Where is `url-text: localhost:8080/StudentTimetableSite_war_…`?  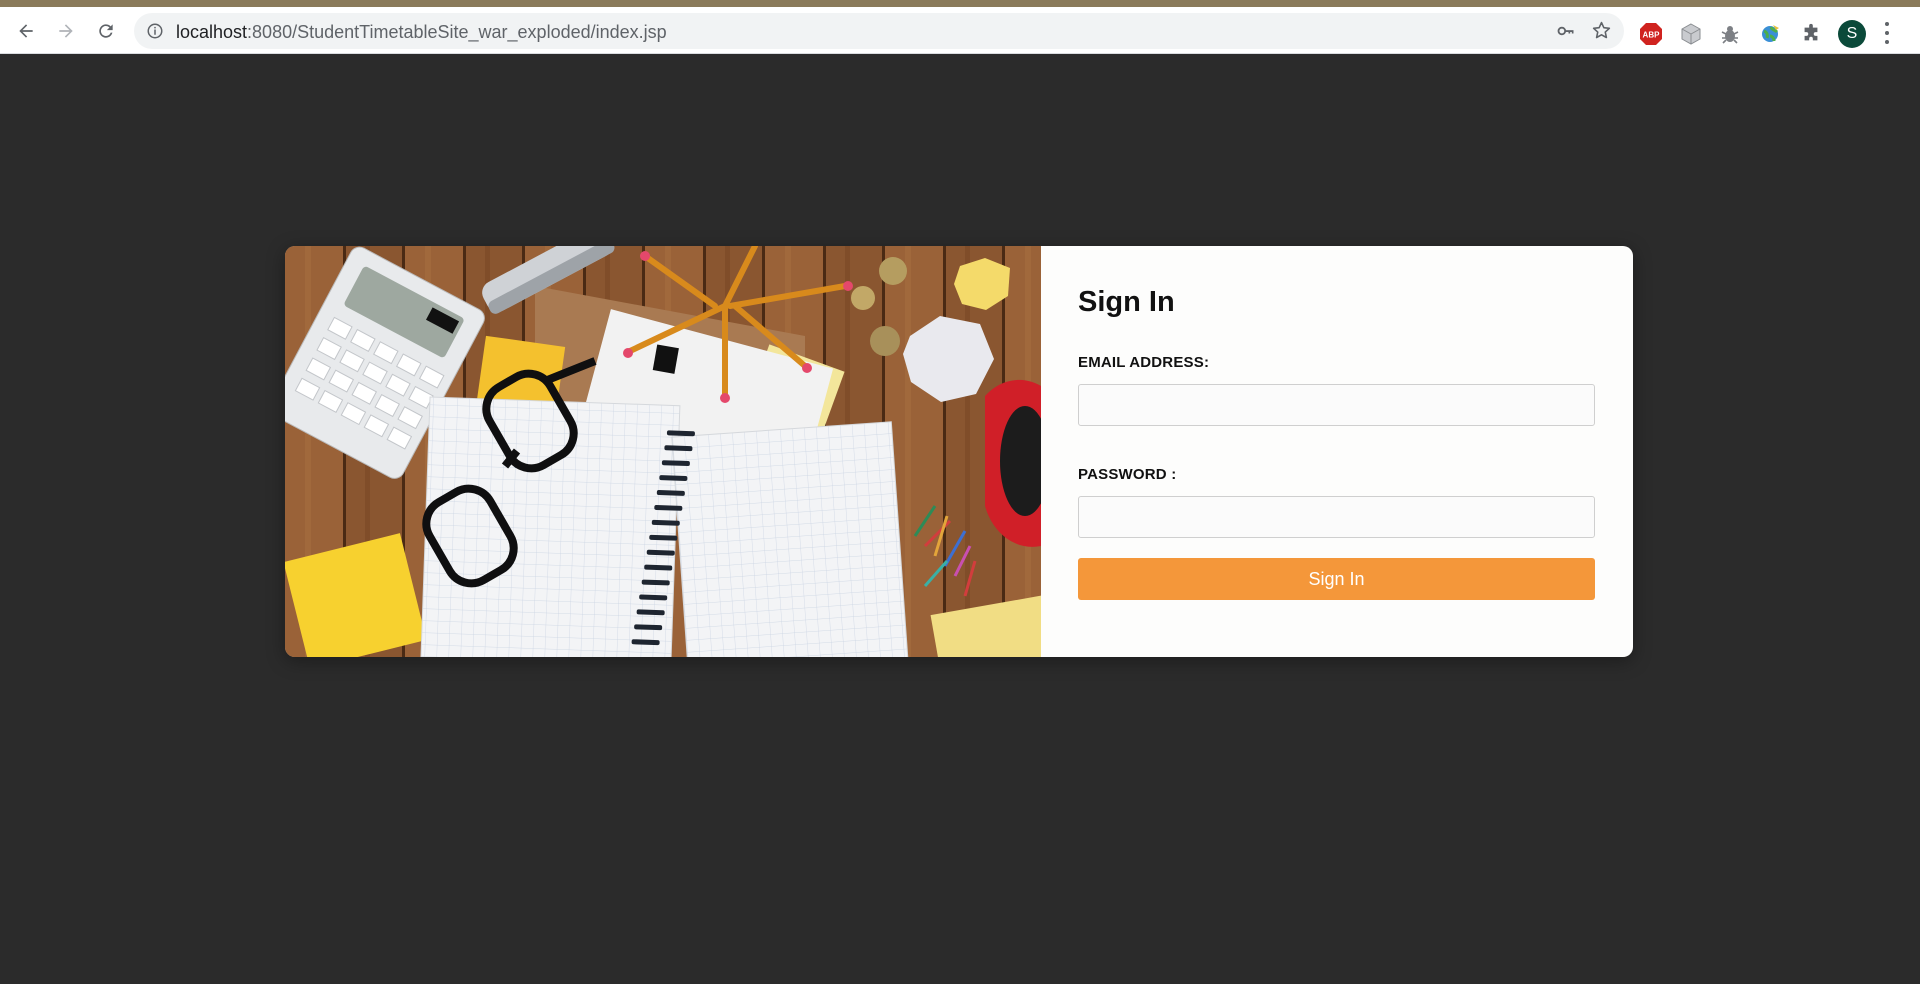
url-text: localhost:8080/StudentTimetableSite_war_… is located at coordinates (421, 32).